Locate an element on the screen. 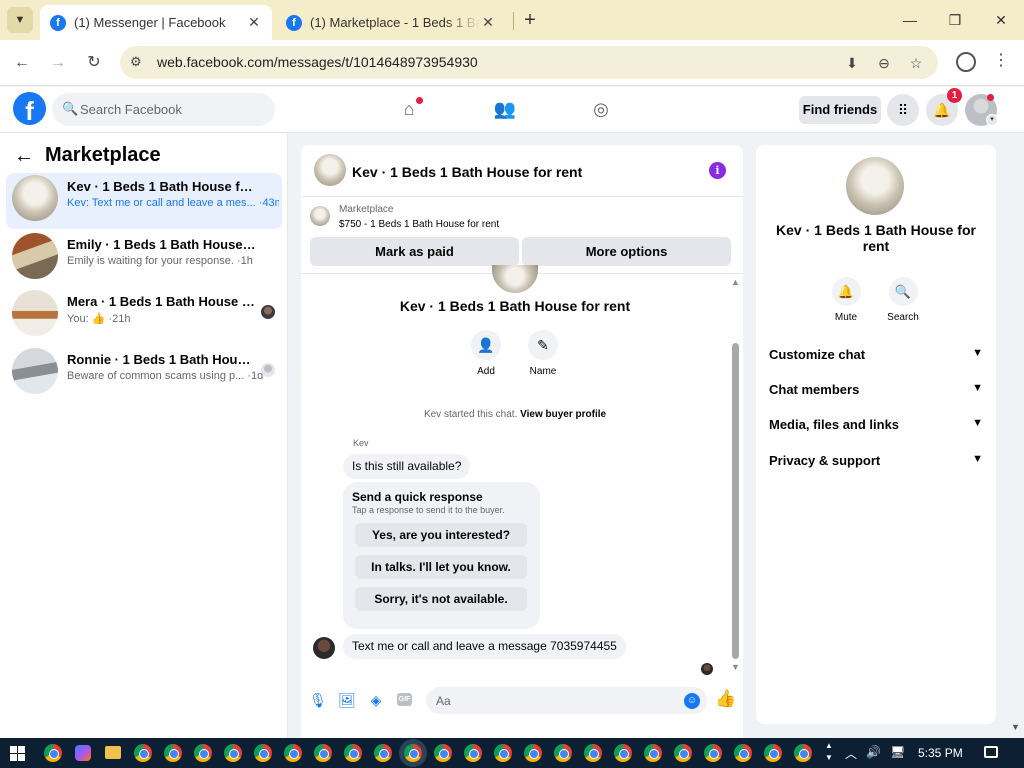  quick-response-option: In talks. I'll let you know. is located at coordinates (441, 567).